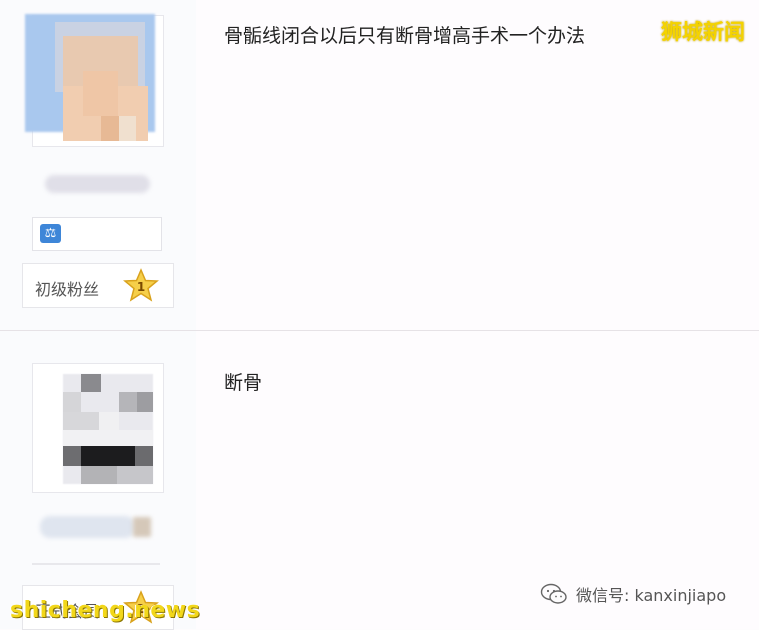 The height and width of the screenshot is (630, 759). What do you see at coordinates (553, 593) in the screenshot?
I see `wechat-icon` at bounding box center [553, 593].